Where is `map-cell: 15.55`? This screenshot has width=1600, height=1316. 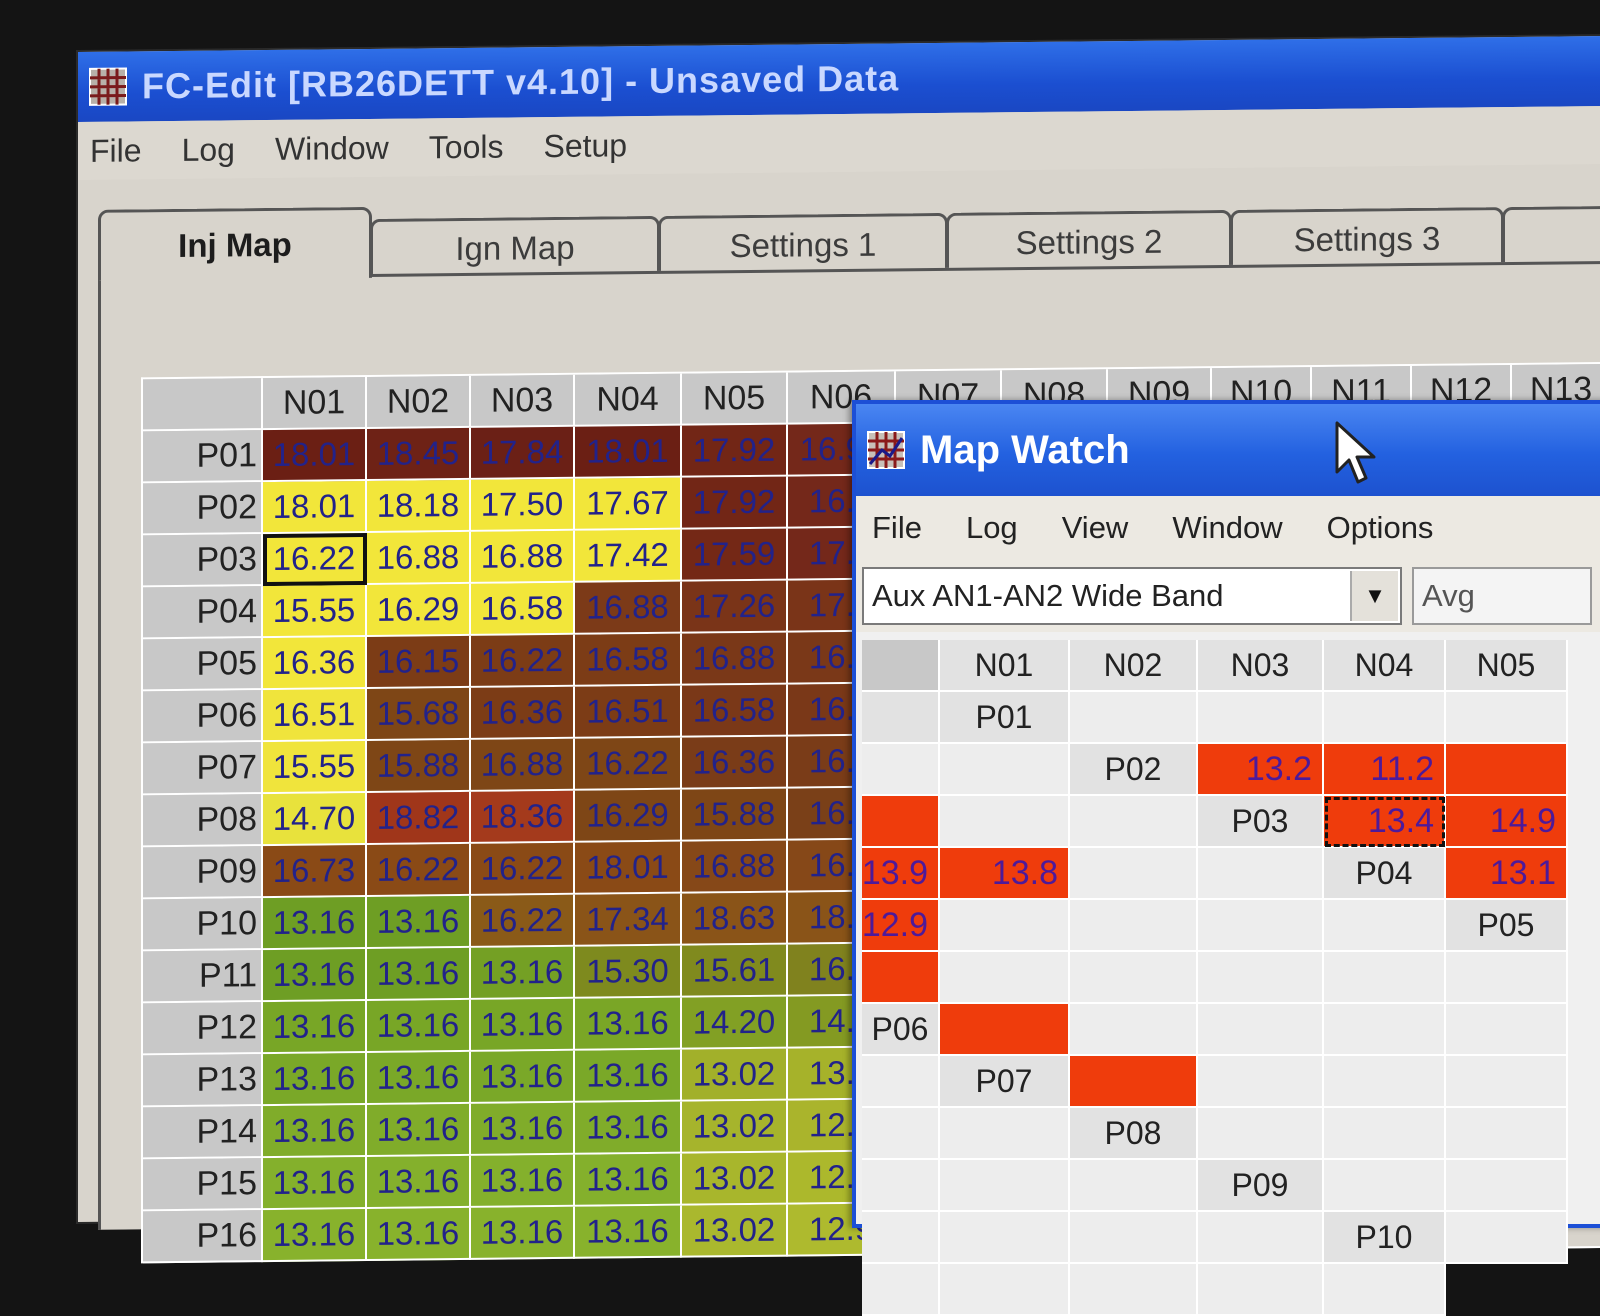
map-cell: 15.55 is located at coordinates (315, 611).